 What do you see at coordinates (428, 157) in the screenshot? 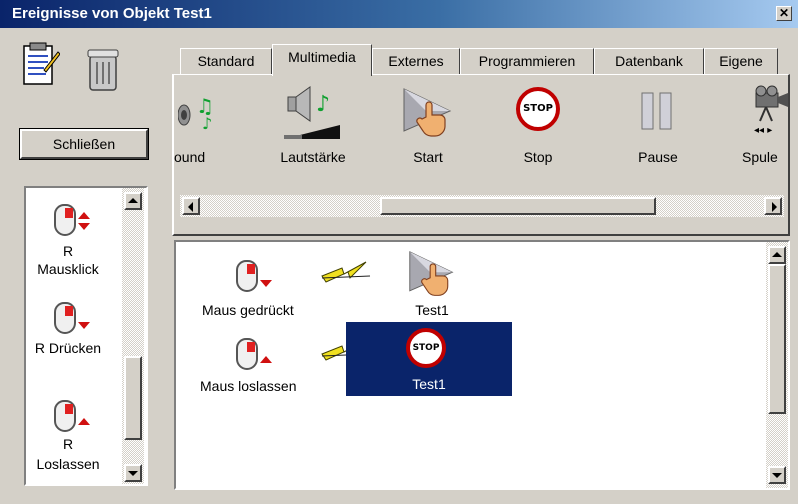
I see `action-label: Start` at bounding box center [428, 157].